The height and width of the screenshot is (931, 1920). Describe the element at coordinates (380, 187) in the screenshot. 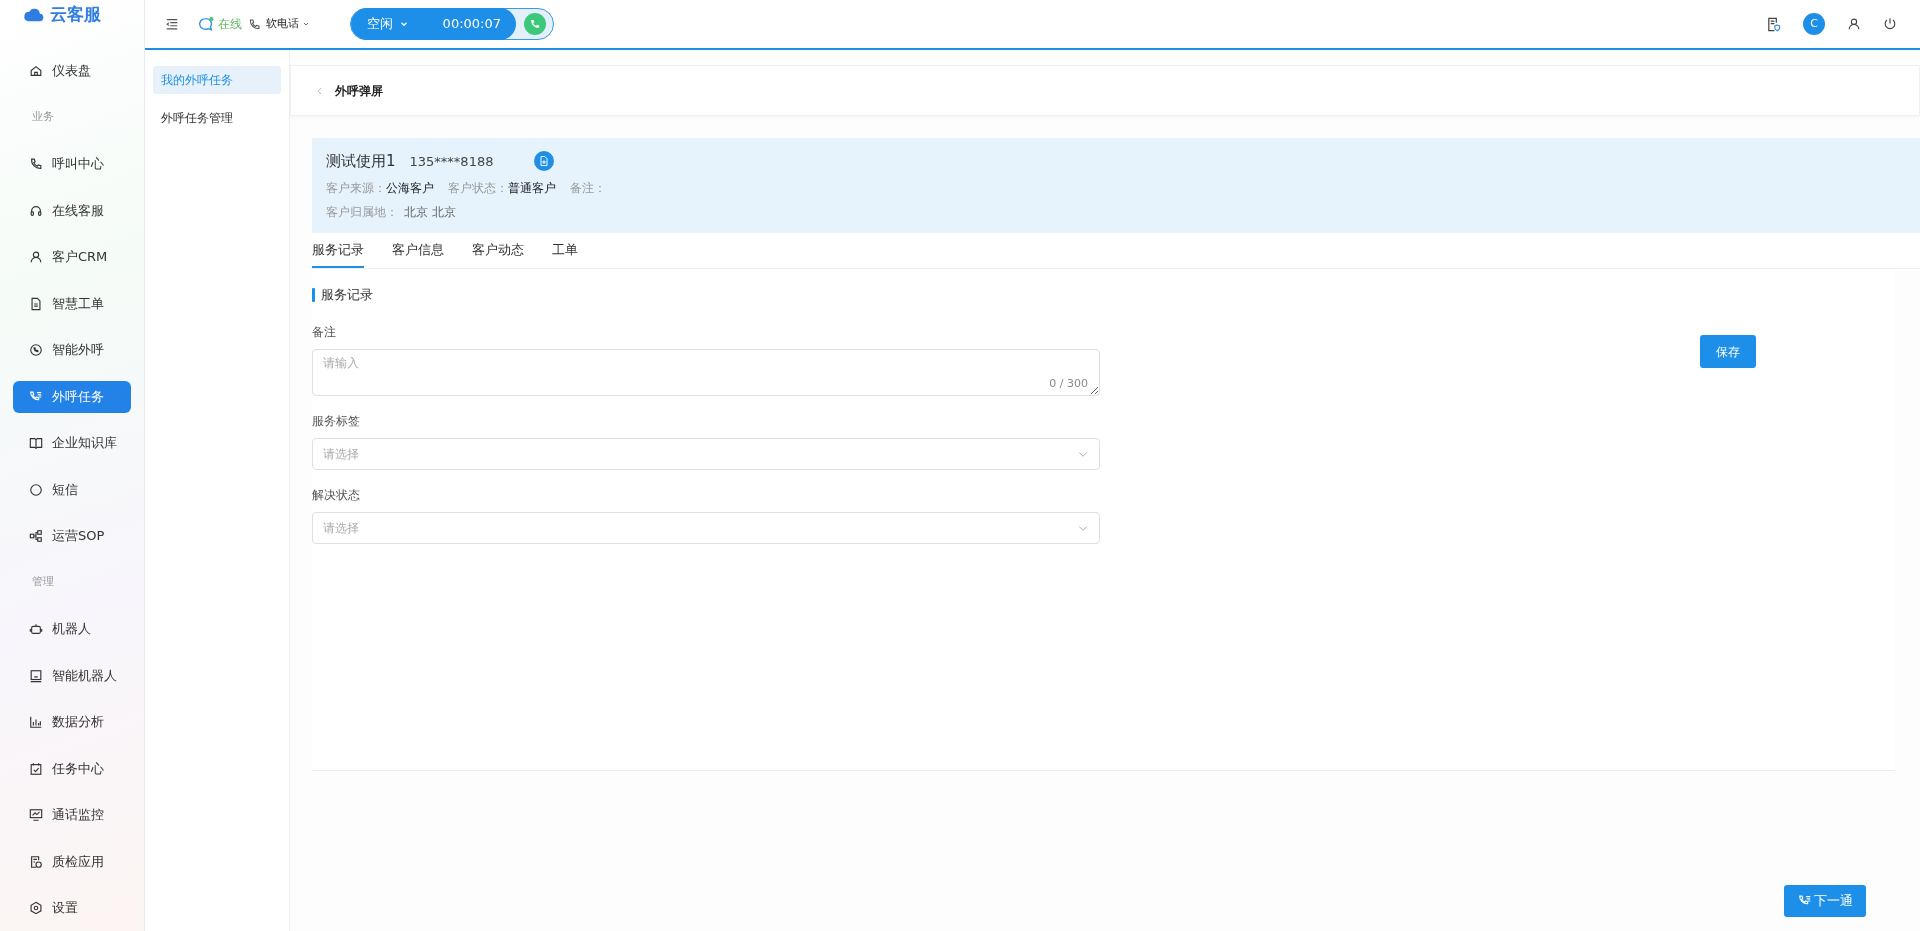

I see `customer-field: 客户来源：公海客户` at that location.